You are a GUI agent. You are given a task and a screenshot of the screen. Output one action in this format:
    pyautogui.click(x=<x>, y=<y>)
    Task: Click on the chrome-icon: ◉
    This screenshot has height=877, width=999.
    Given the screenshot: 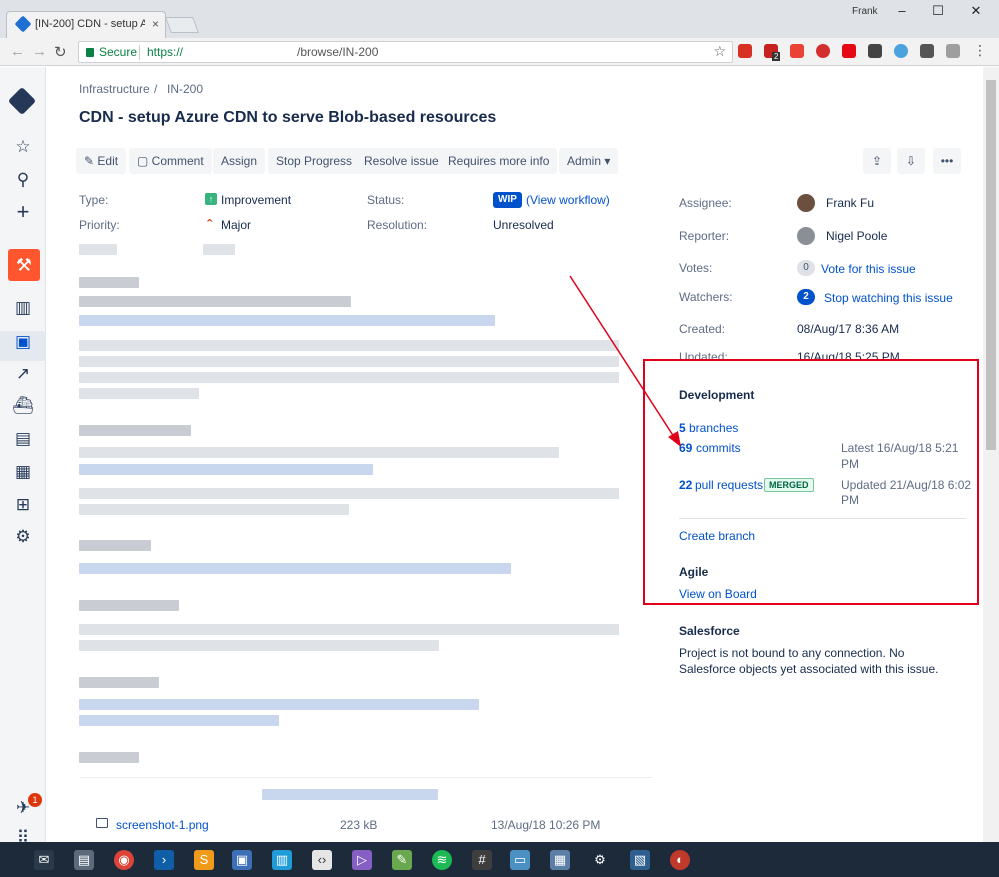 What is the action you would take?
    pyautogui.click(x=124, y=860)
    